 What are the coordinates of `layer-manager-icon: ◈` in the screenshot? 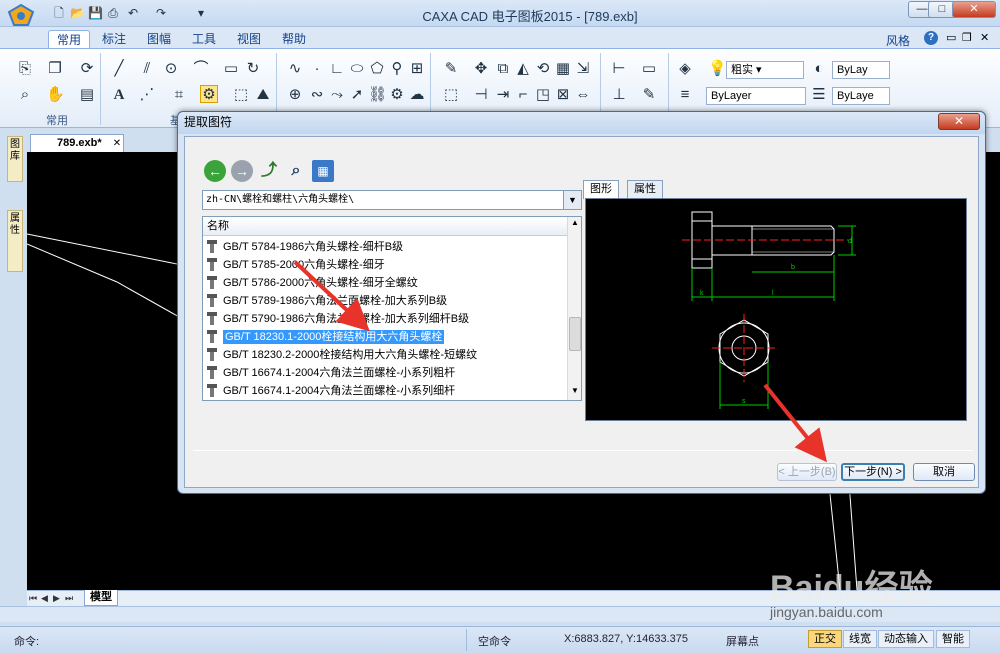 It's located at (685, 69).